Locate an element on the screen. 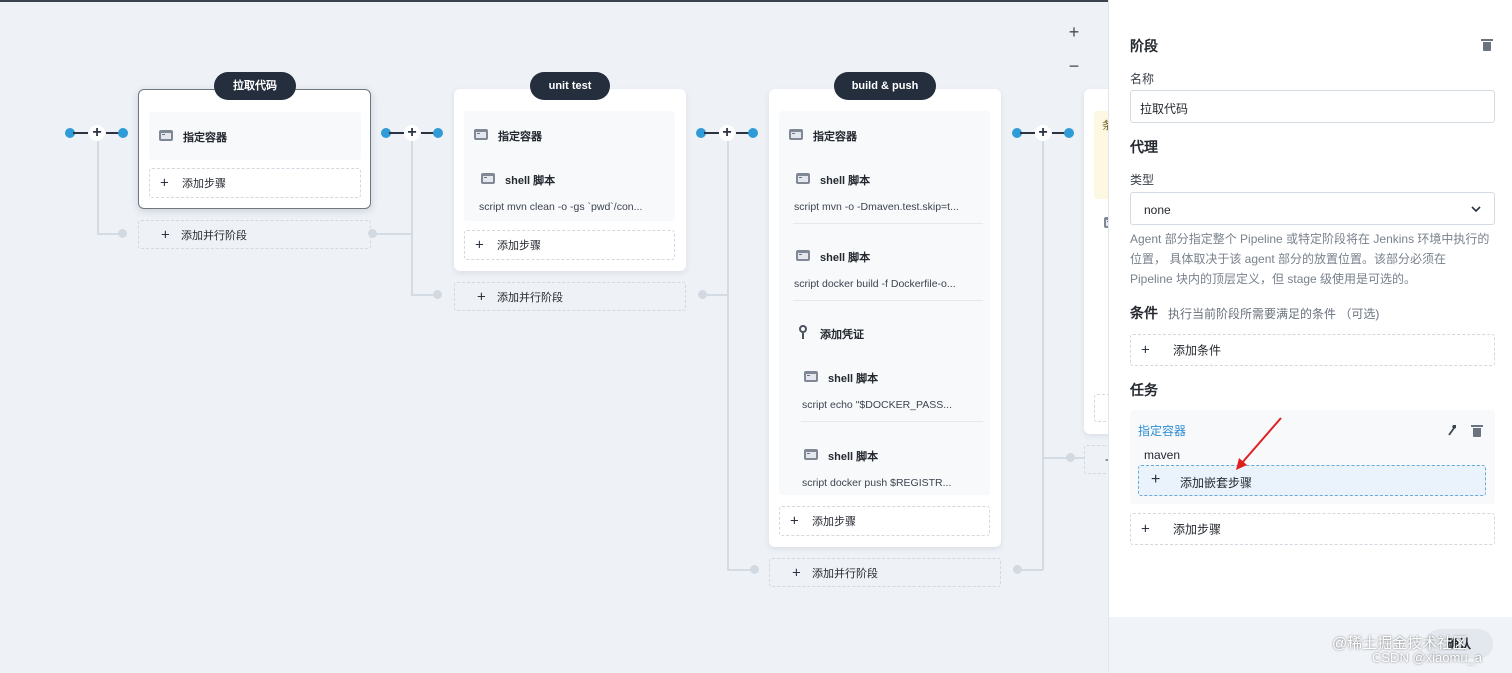 Image resolution: width=1512 pixels, height=673 pixels. container-name-value: maven is located at coordinates (1162, 455).